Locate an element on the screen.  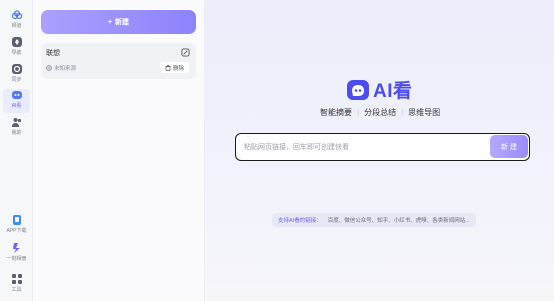
edit-icon is located at coordinates (185, 52).